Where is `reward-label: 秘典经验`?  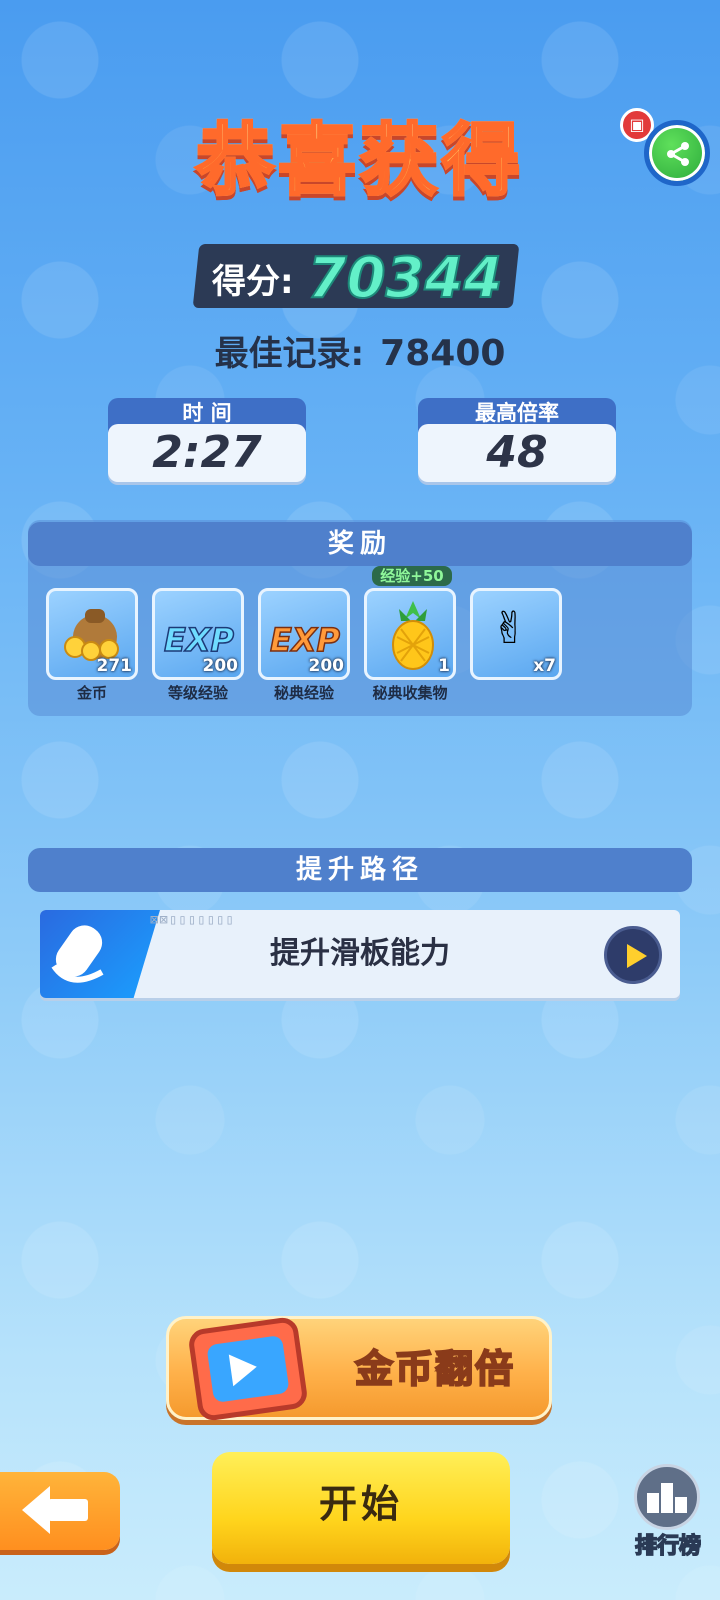 reward-label: 秘典经验 is located at coordinates (303, 693).